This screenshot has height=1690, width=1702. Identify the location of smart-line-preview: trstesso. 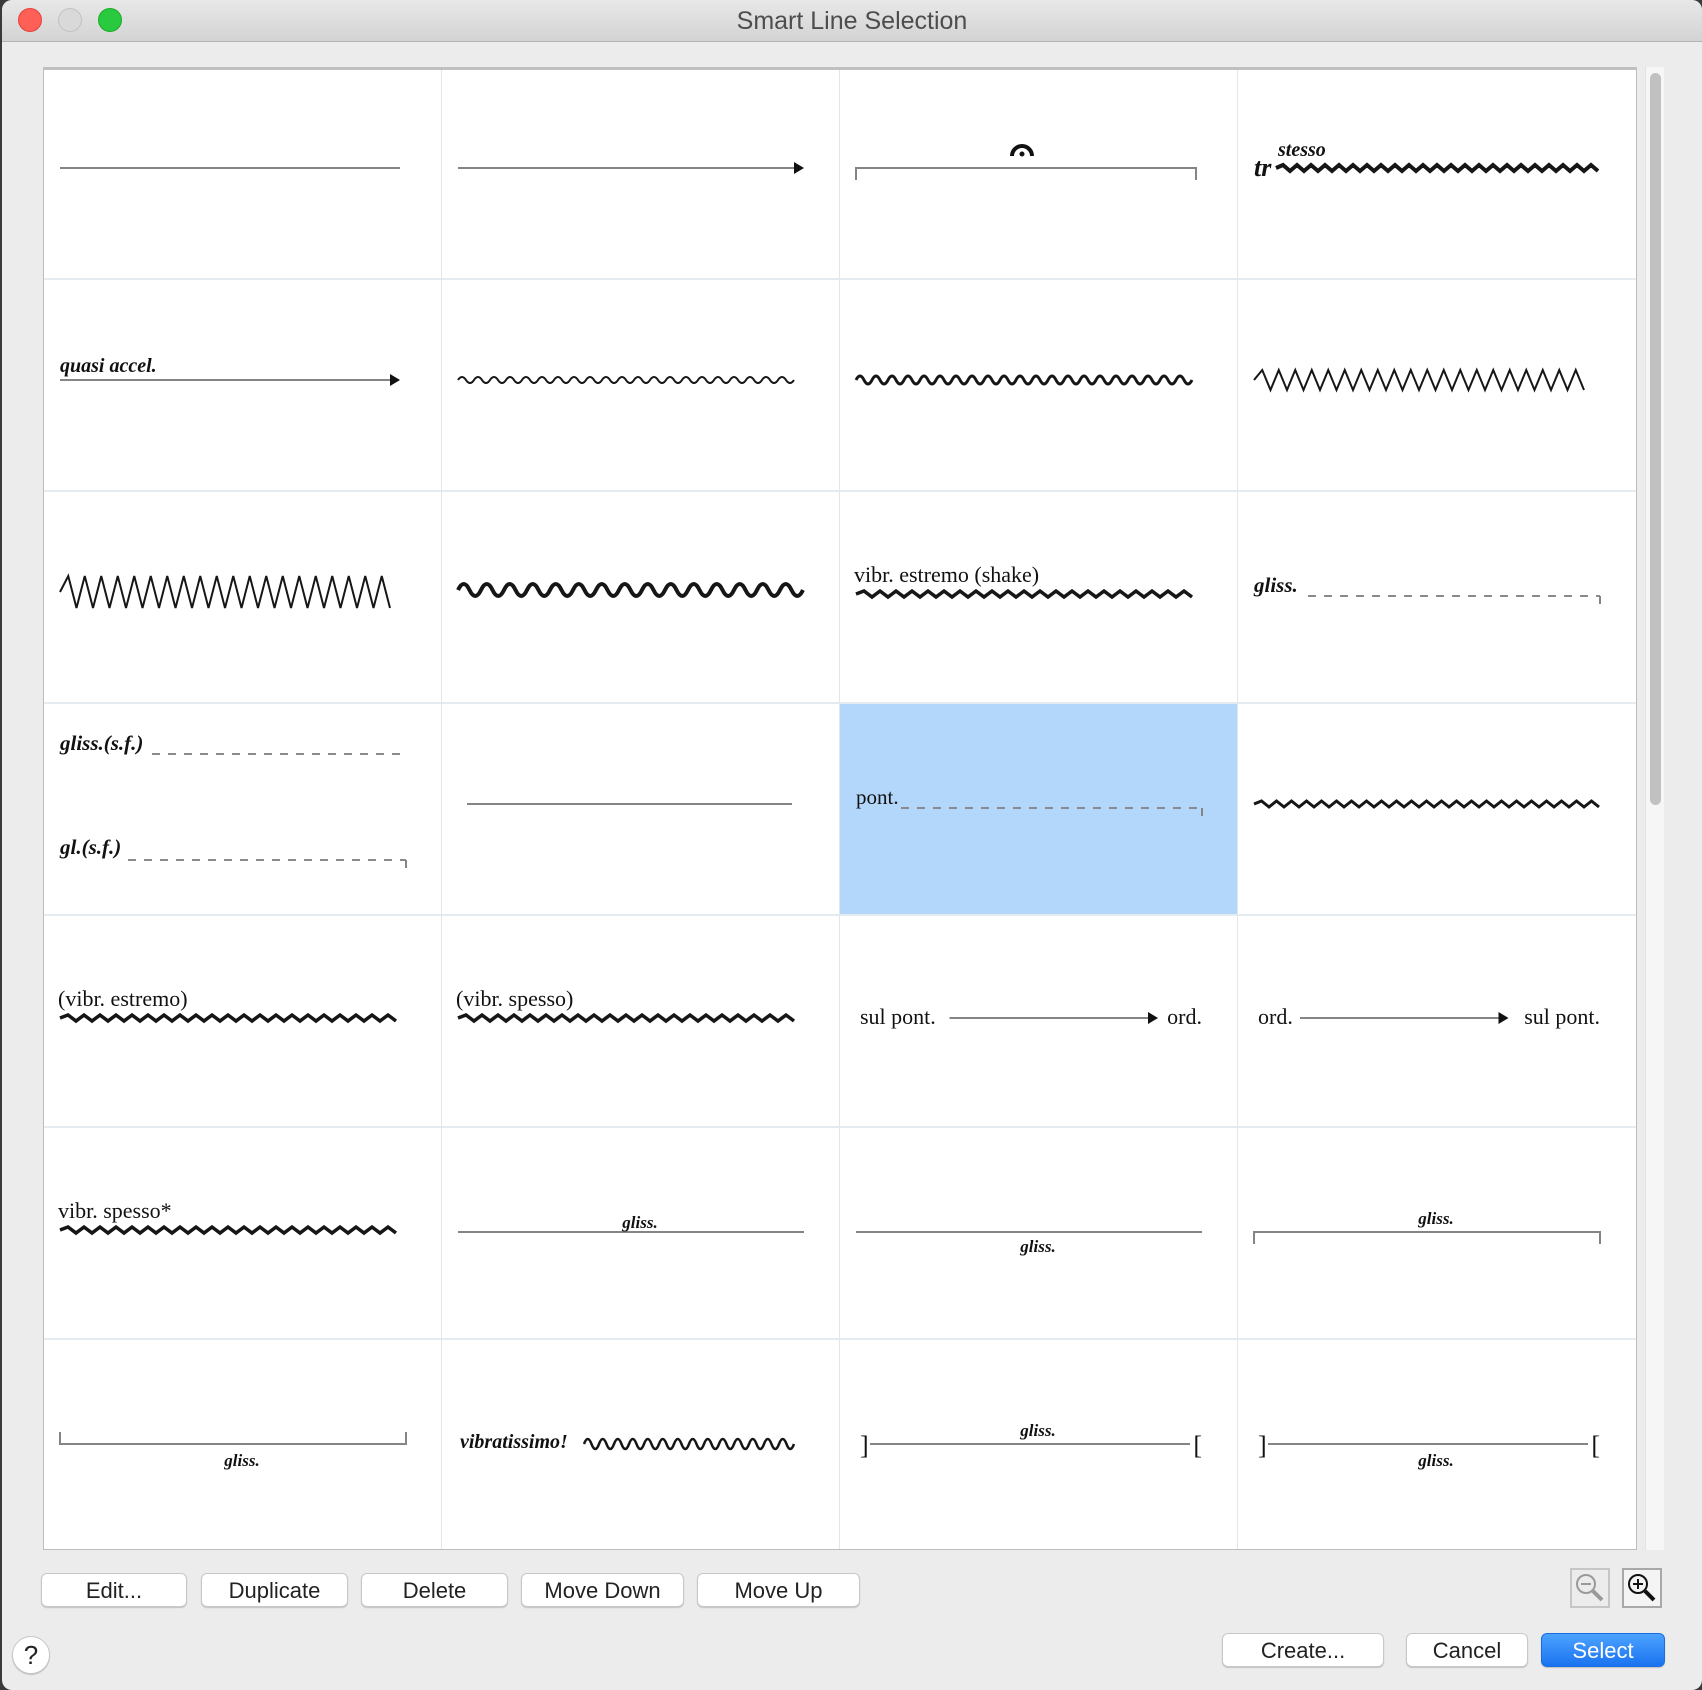
(1427, 160).